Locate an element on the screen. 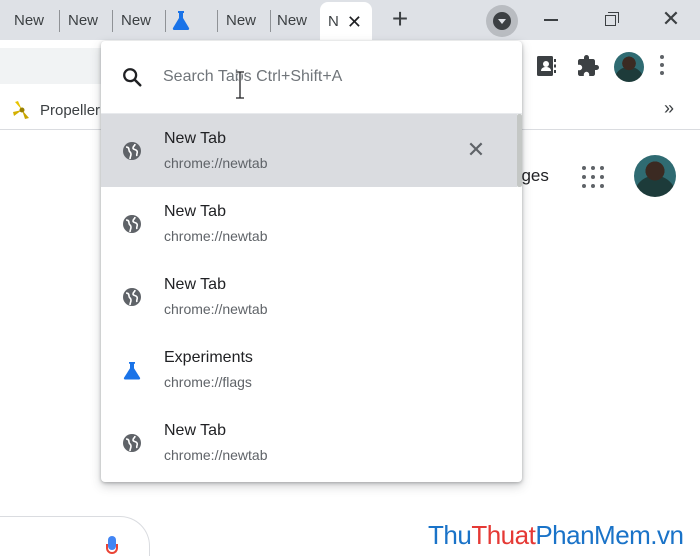  minimize-button is located at coordinates (551, 20).